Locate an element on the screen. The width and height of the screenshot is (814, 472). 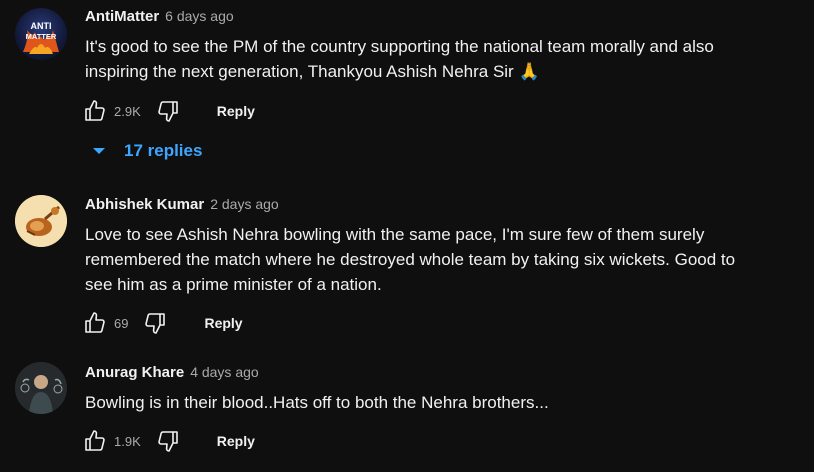
view-replies-button: 17 replies is located at coordinates (146, 151).